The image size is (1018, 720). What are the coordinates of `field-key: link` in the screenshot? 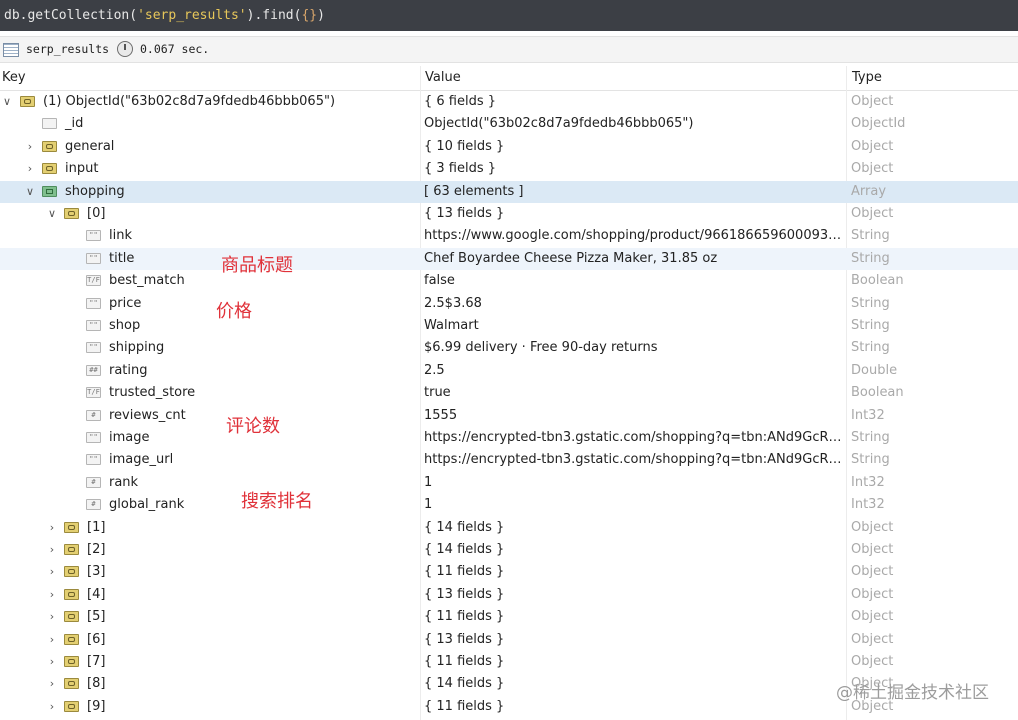 It's located at (120, 235).